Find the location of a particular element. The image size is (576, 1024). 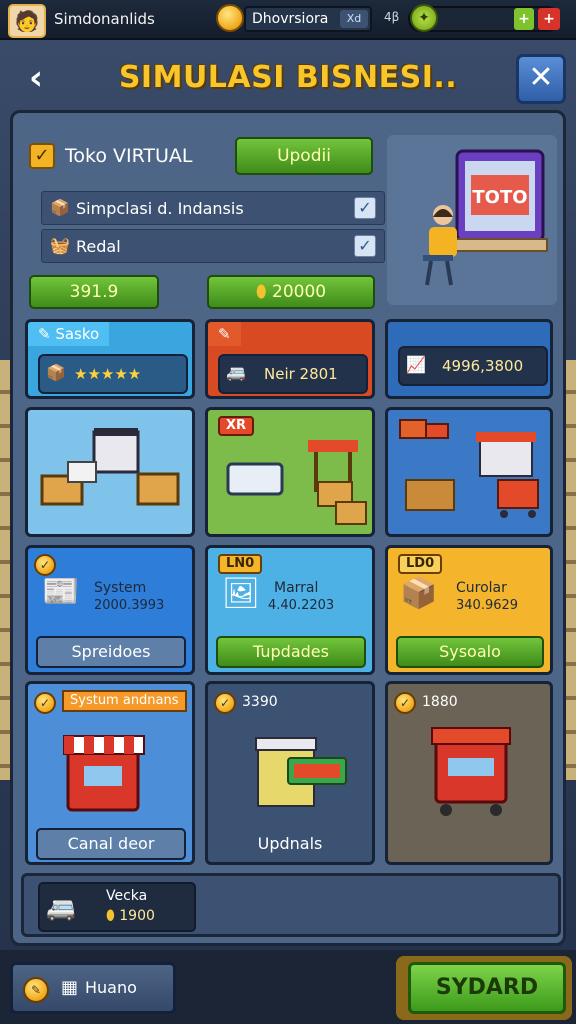

kiosk-value: 3390 is located at coordinates (260, 702).